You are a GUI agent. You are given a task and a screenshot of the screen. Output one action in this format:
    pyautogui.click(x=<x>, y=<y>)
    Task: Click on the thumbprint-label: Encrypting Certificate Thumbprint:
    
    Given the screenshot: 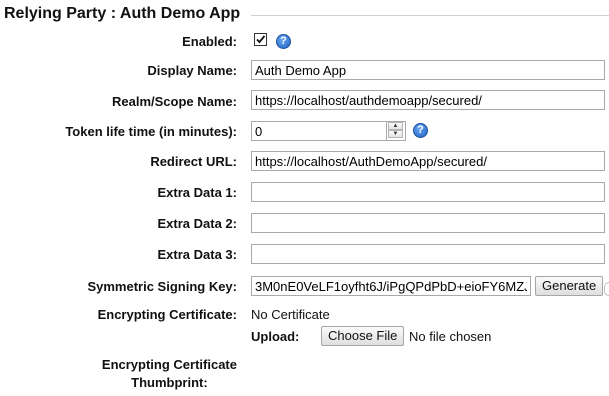 What is the action you would take?
    pyautogui.click(x=169, y=374)
    